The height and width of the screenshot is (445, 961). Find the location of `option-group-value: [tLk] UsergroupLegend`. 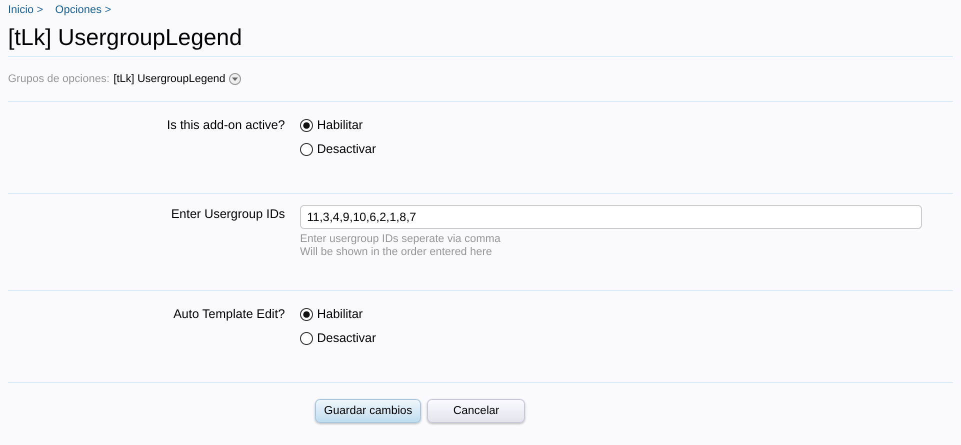

option-group-value: [tLk] UsergroupLegend is located at coordinates (170, 79).